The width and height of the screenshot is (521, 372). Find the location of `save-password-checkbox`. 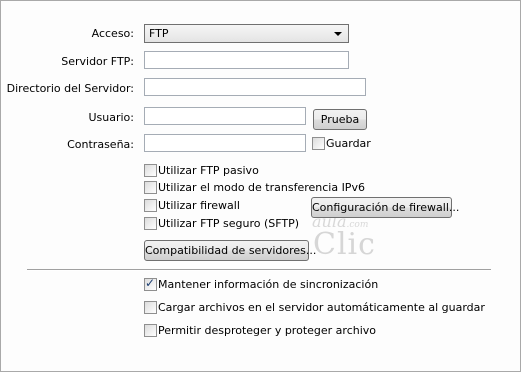

save-password-checkbox is located at coordinates (318, 143).